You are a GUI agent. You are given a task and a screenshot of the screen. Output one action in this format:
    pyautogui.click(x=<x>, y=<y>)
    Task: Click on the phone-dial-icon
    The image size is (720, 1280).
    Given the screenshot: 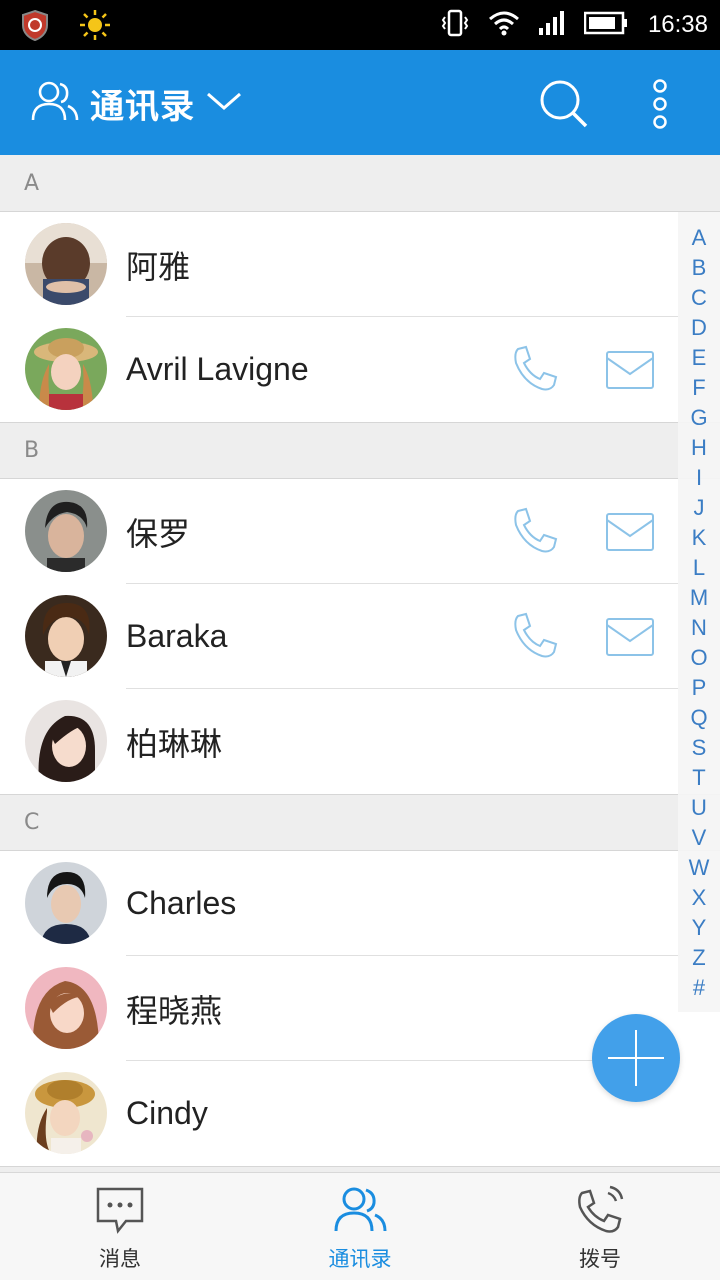 What is the action you would take?
    pyautogui.click(x=600, y=1212)
    